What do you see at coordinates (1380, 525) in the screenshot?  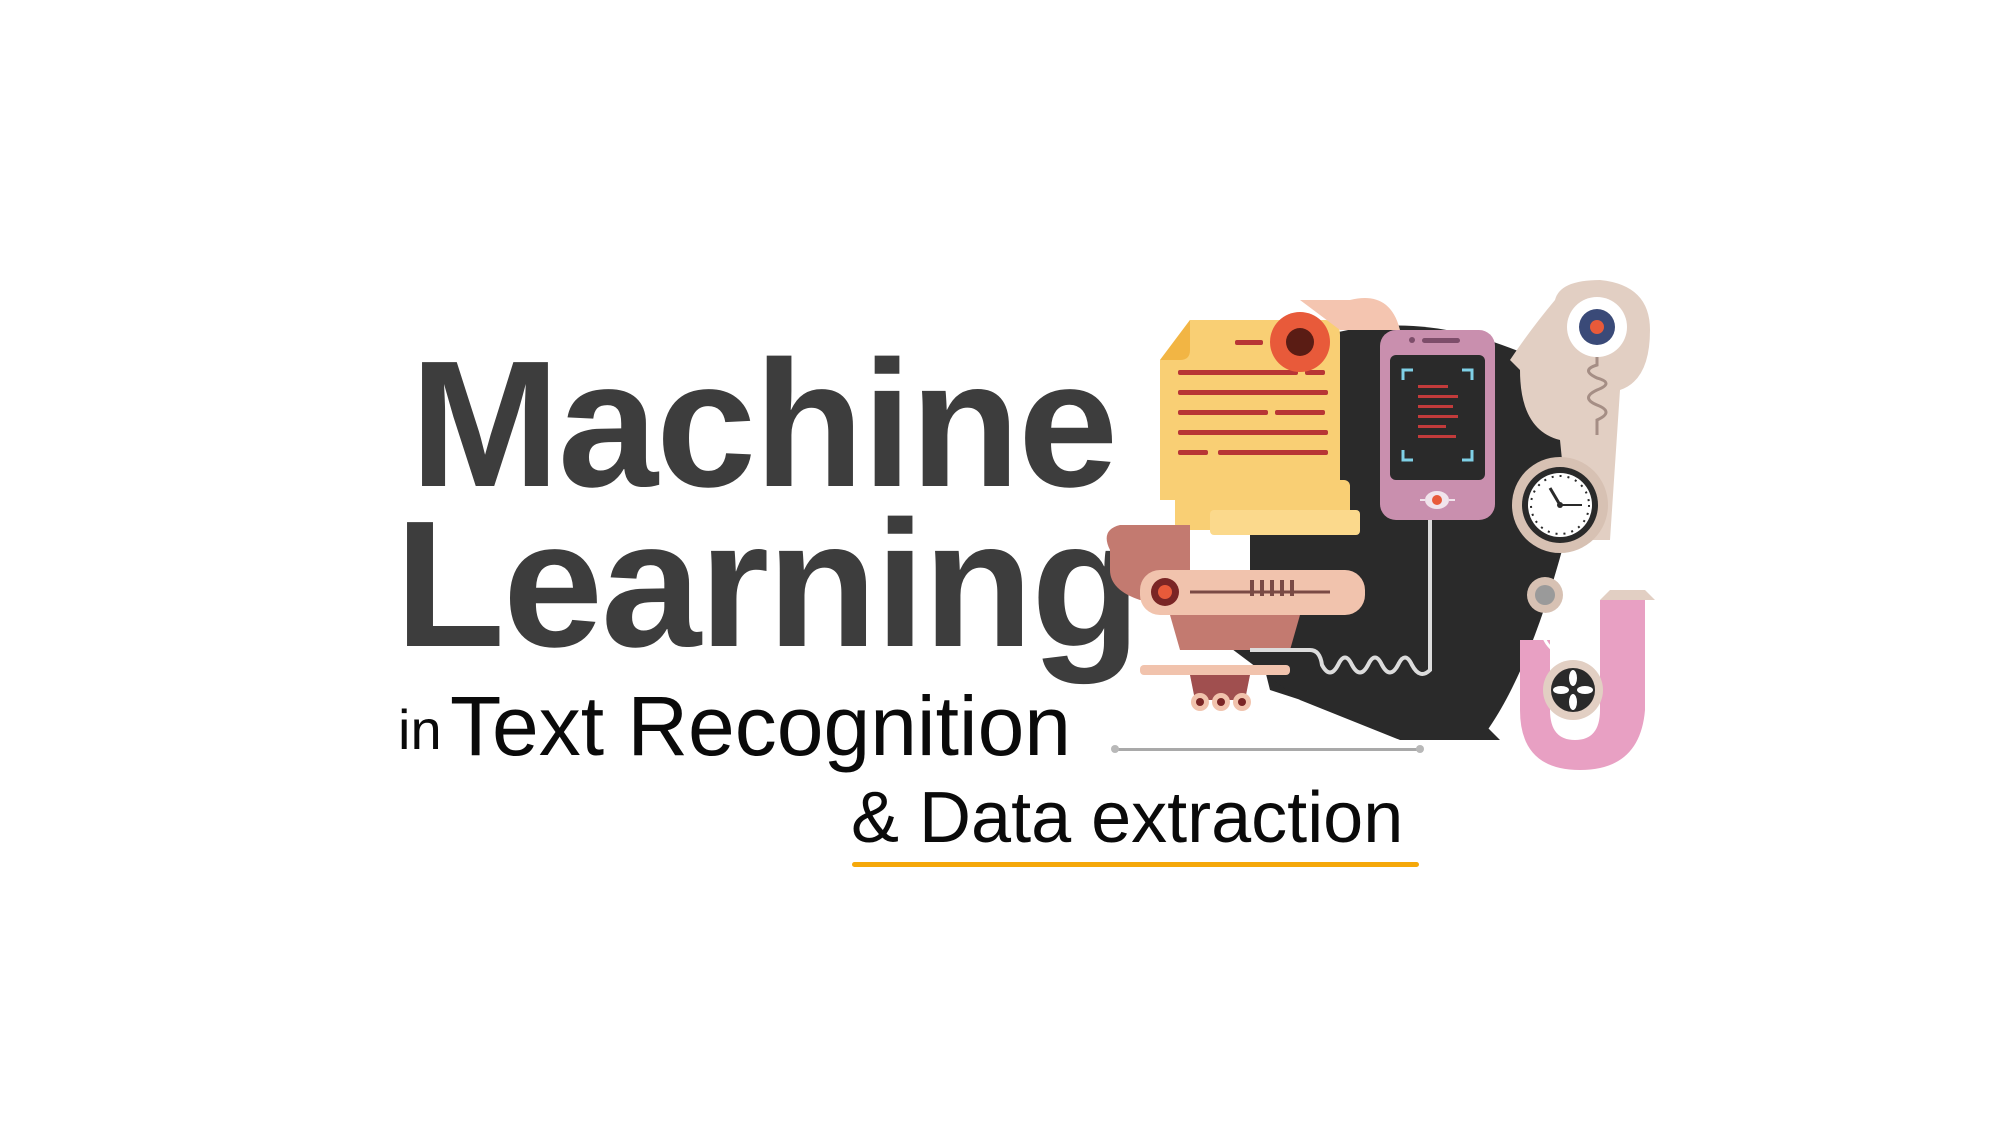 I see `machine-illustration` at bounding box center [1380, 525].